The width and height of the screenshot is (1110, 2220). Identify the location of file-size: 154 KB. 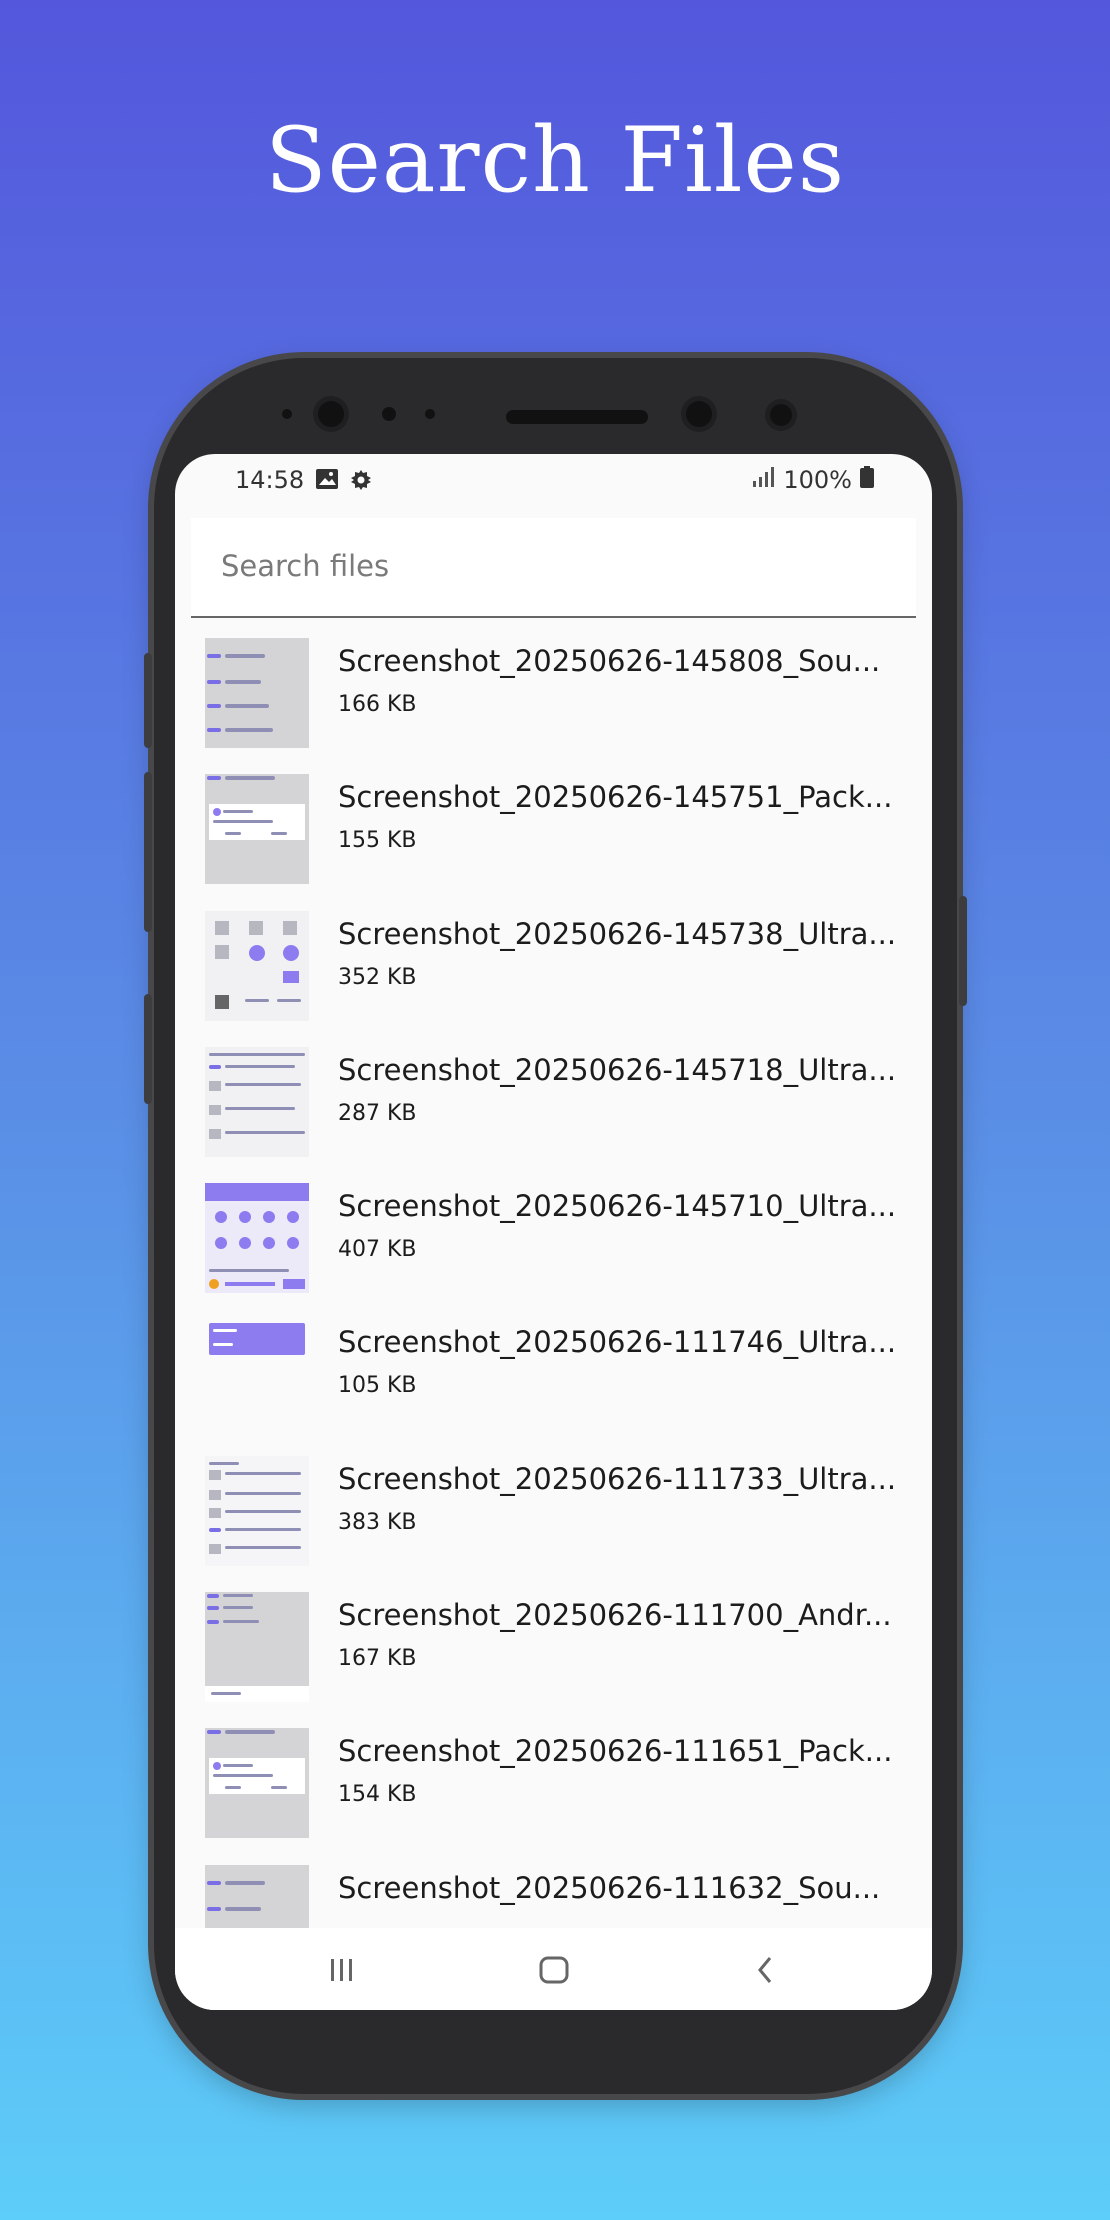
(377, 1795).